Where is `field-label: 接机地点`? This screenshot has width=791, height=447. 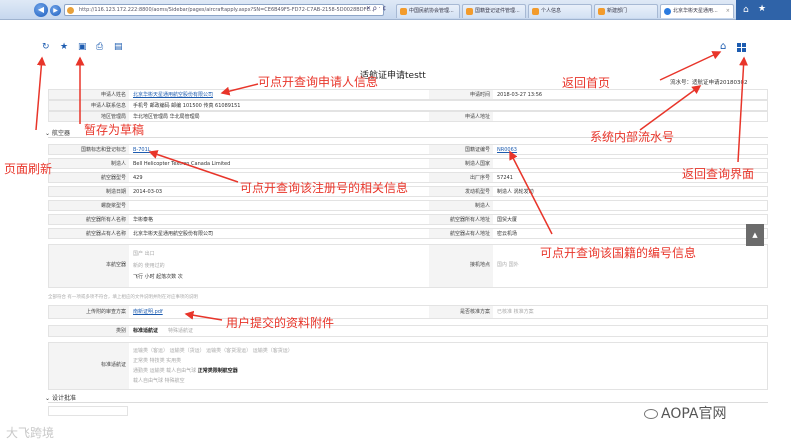 field-label: 接机地点 is located at coordinates (461, 266).